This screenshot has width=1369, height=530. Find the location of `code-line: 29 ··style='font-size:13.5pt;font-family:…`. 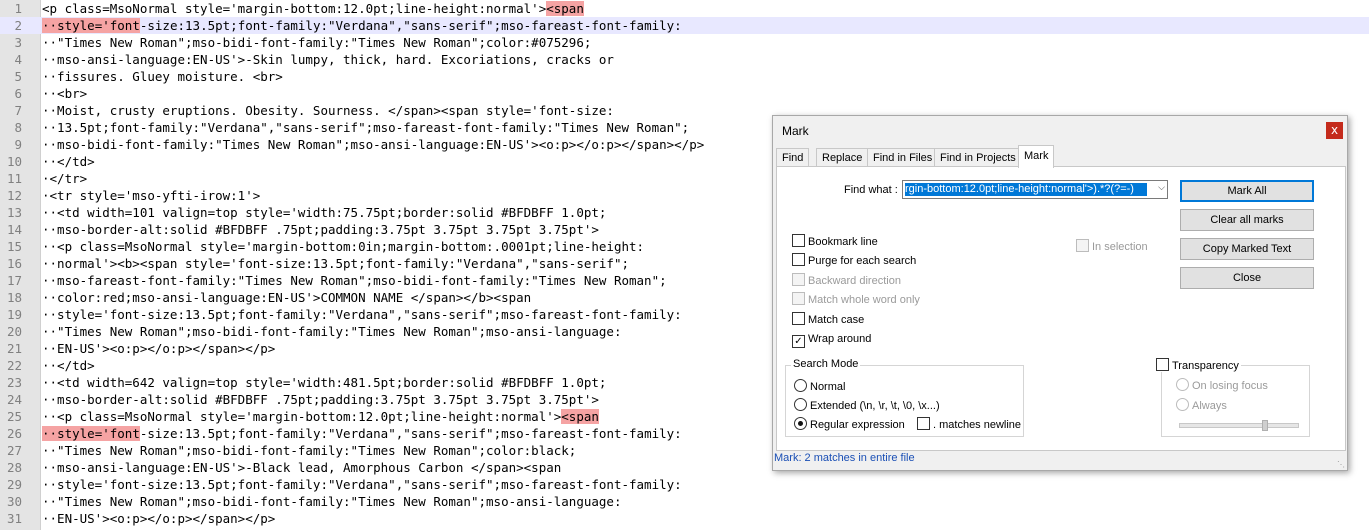

code-line: 29 ··style='font-size:13.5pt;font-family:… is located at coordinates (684, 484).